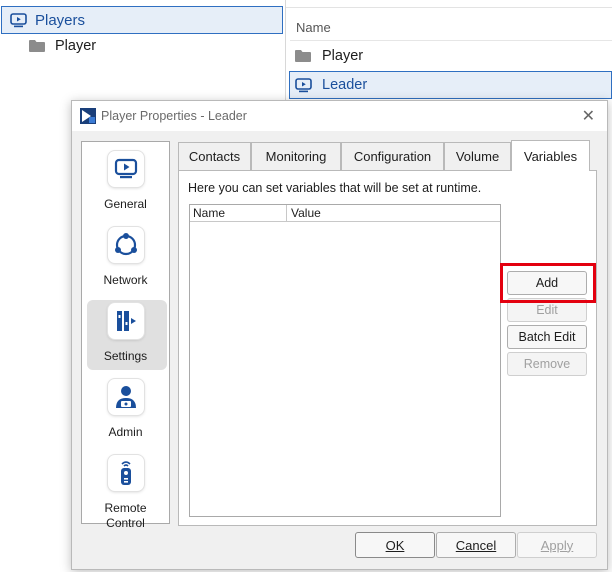 This screenshot has height=572, width=612. I want to click on nav-item-general: General, so click(125, 181).